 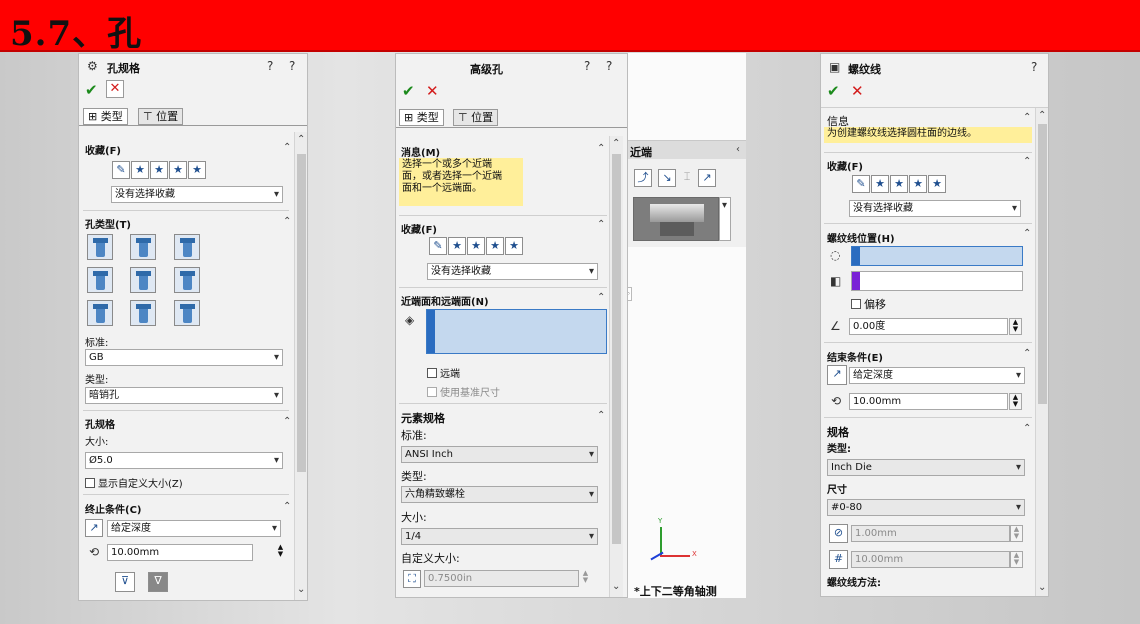 What do you see at coordinates (937, 281) in the screenshot?
I see `start-face-box` at bounding box center [937, 281].